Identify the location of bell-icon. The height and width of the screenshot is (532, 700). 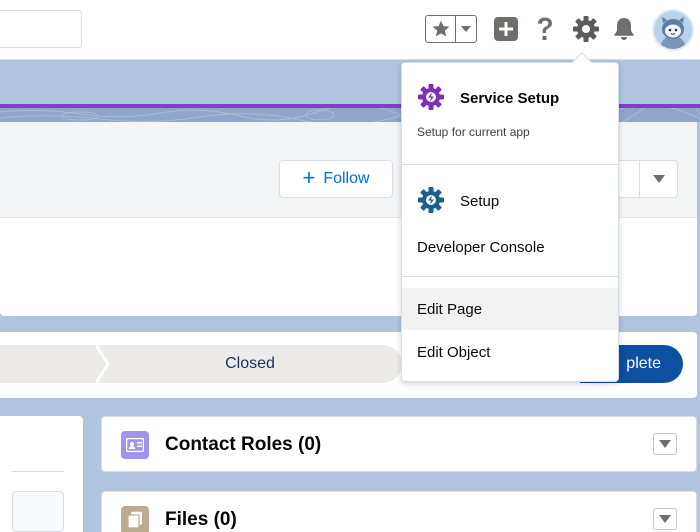
(624, 29).